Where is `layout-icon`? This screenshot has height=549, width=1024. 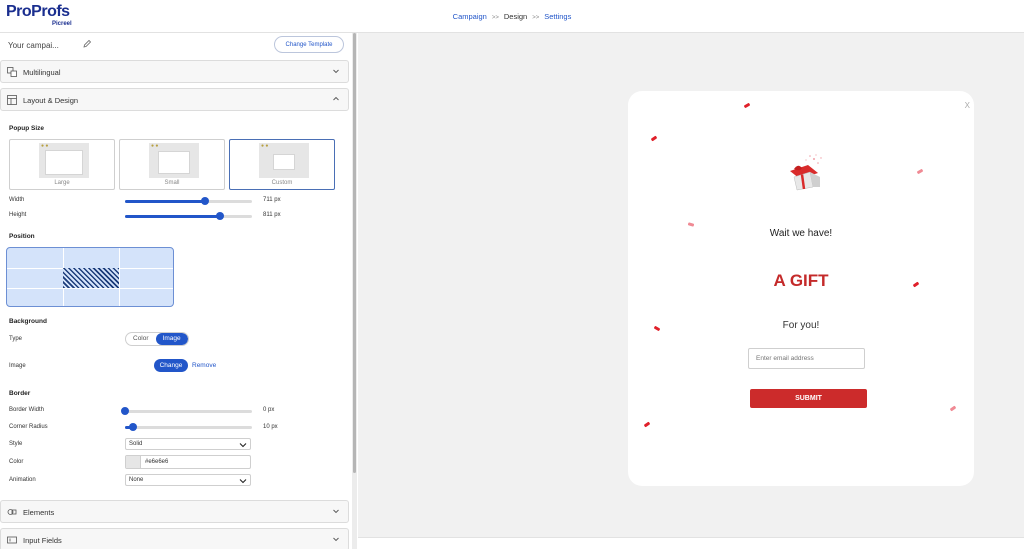
layout-icon is located at coordinates (12, 100).